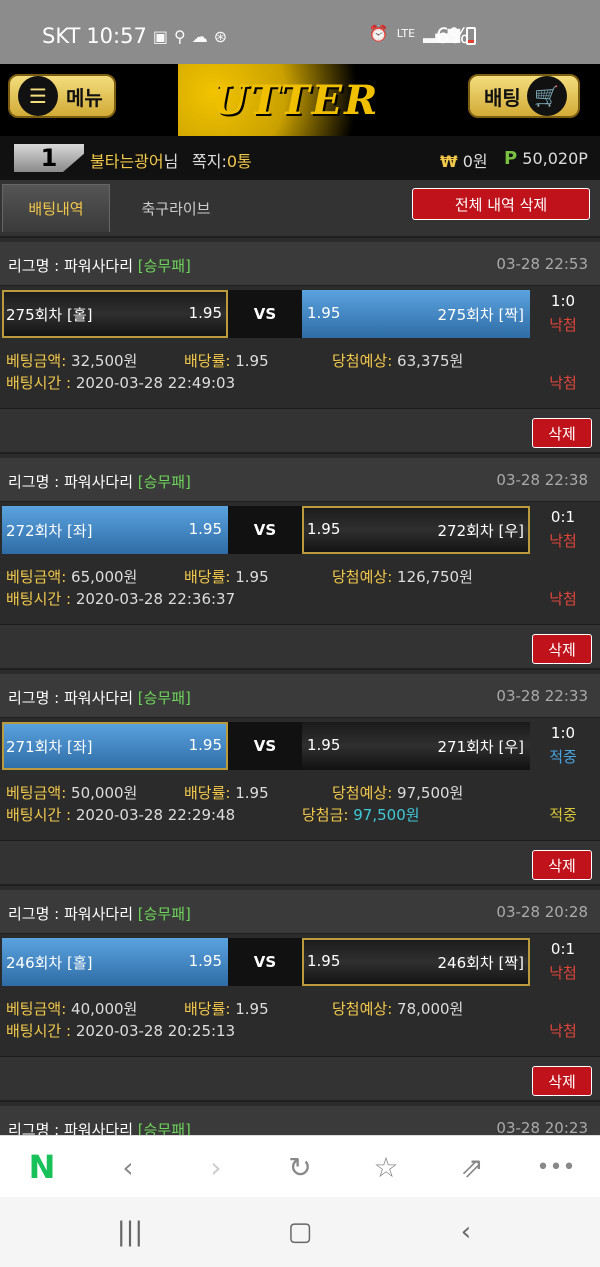 The image size is (600, 1267). What do you see at coordinates (115, 314) in the screenshot?
I see `team-left: 275회차 [홀] 1.95` at bounding box center [115, 314].